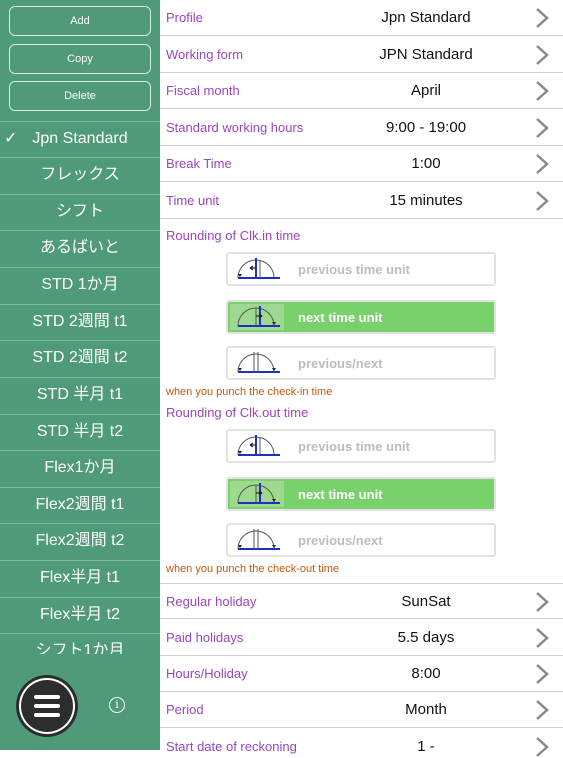 This screenshot has height=758, width=563. Describe the element at coordinates (199, 163) in the screenshot. I see `row-label: Break Time` at that location.